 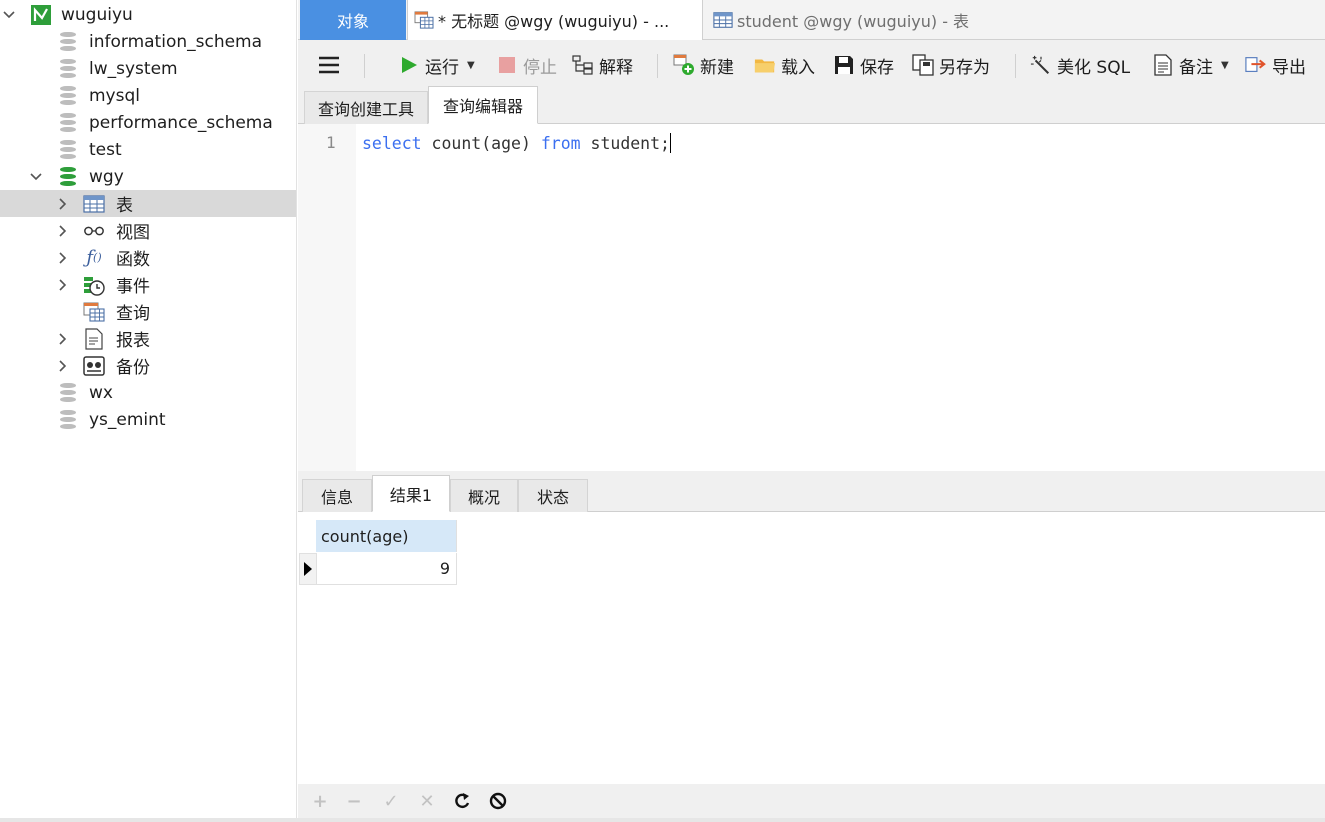 What do you see at coordinates (855, 20) in the screenshot?
I see `tab-student-table: student @wgy (wuguiyu) - 表` at bounding box center [855, 20].